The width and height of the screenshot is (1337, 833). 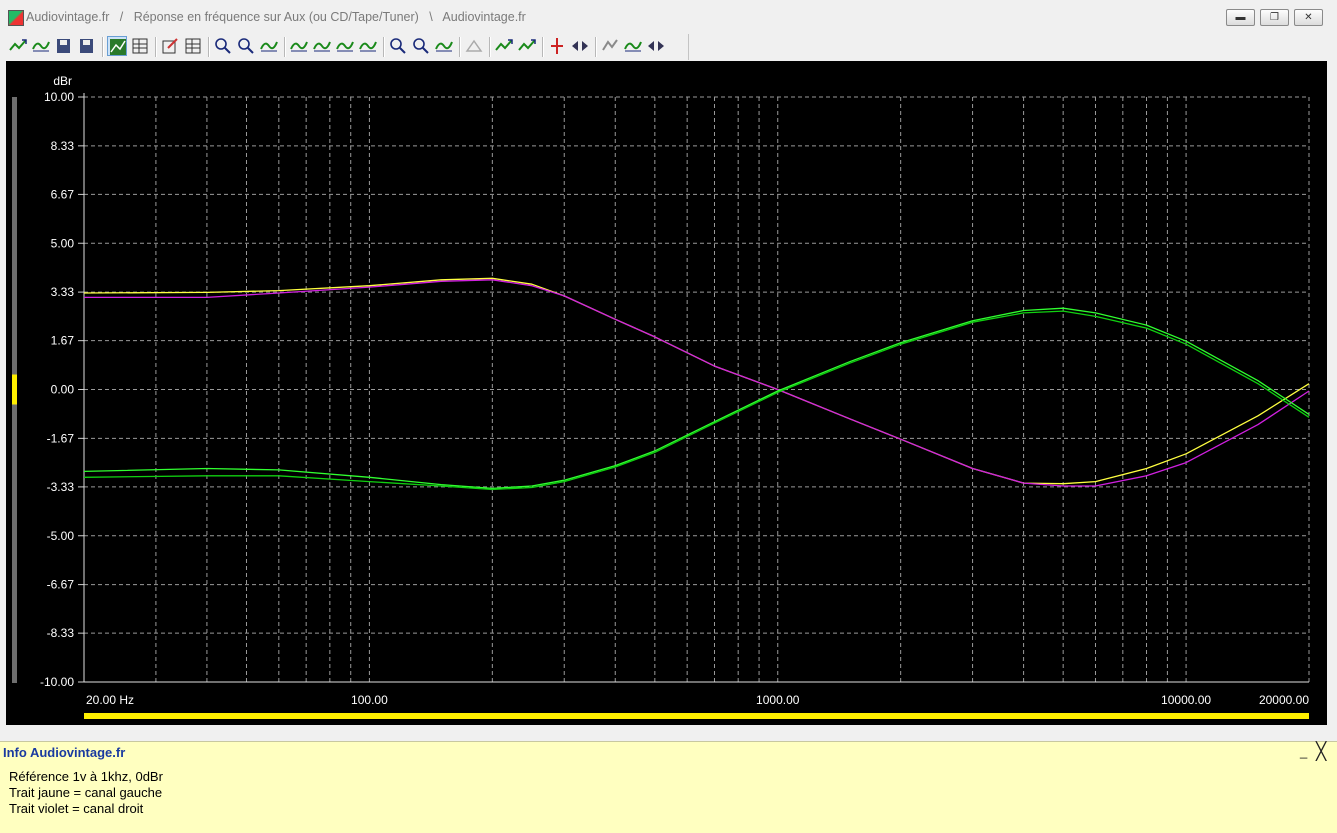 I want to click on level-slider-thumb, so click(x=14, y=389).